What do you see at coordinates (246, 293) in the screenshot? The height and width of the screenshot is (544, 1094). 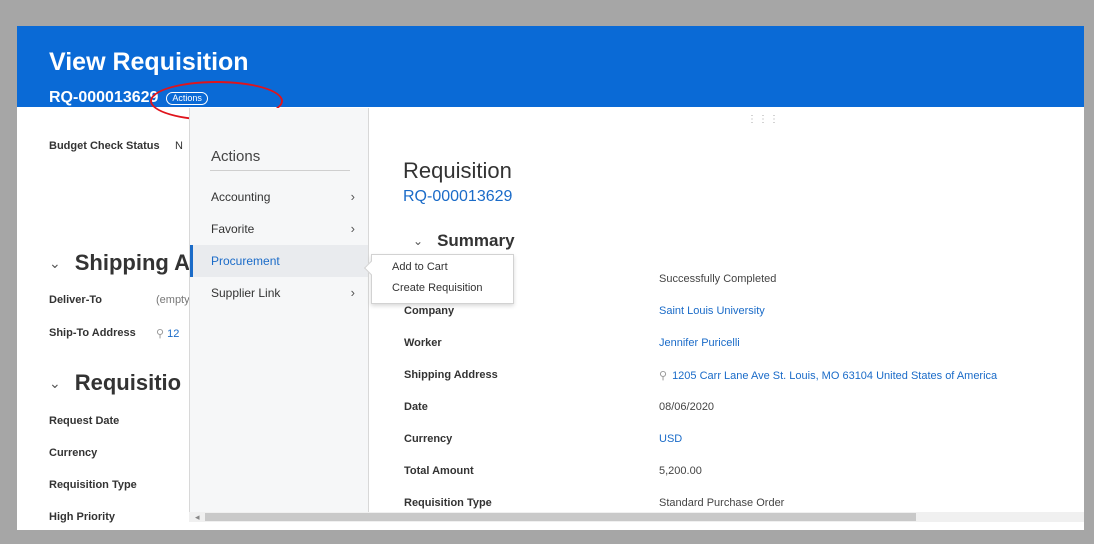 I see `menu-item-label: Supplier Link` at bounding box center [246, 293].